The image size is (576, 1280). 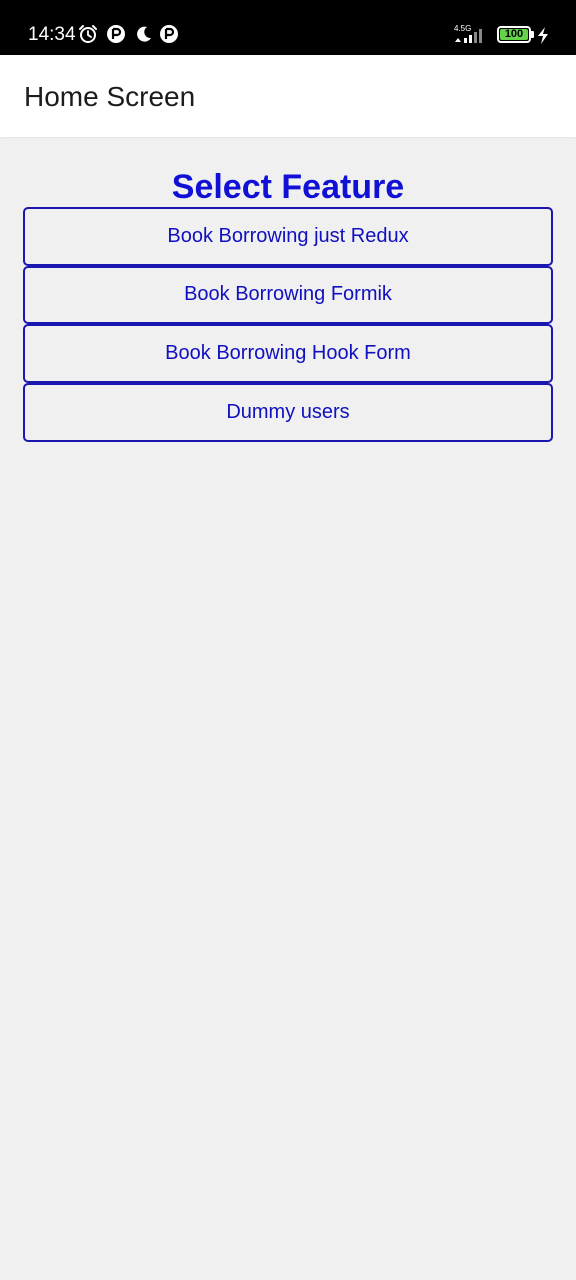 What do you see at coordinates (288, 236) in the screenshot?
I see `book-borrowing-redux-button: Book Borrowing just Redux` at bounding box center [288, 236].